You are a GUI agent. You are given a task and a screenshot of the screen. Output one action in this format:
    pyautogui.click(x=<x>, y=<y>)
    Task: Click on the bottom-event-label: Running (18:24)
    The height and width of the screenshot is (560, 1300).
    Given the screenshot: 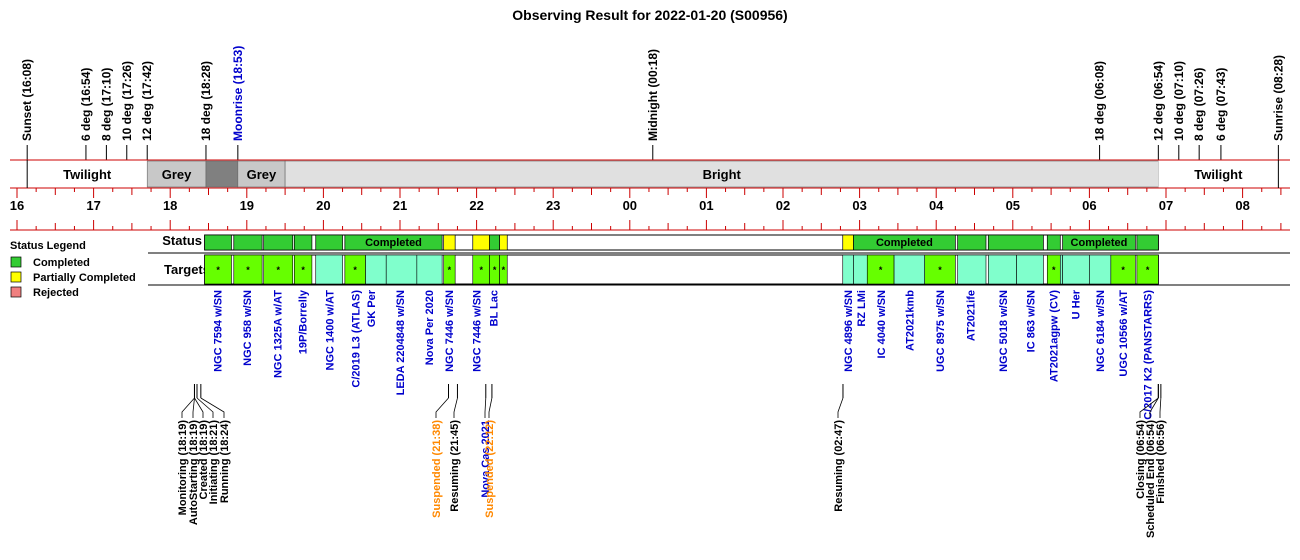 What is the action you would take?
    pyautogui.click(x=225, y=461)
    